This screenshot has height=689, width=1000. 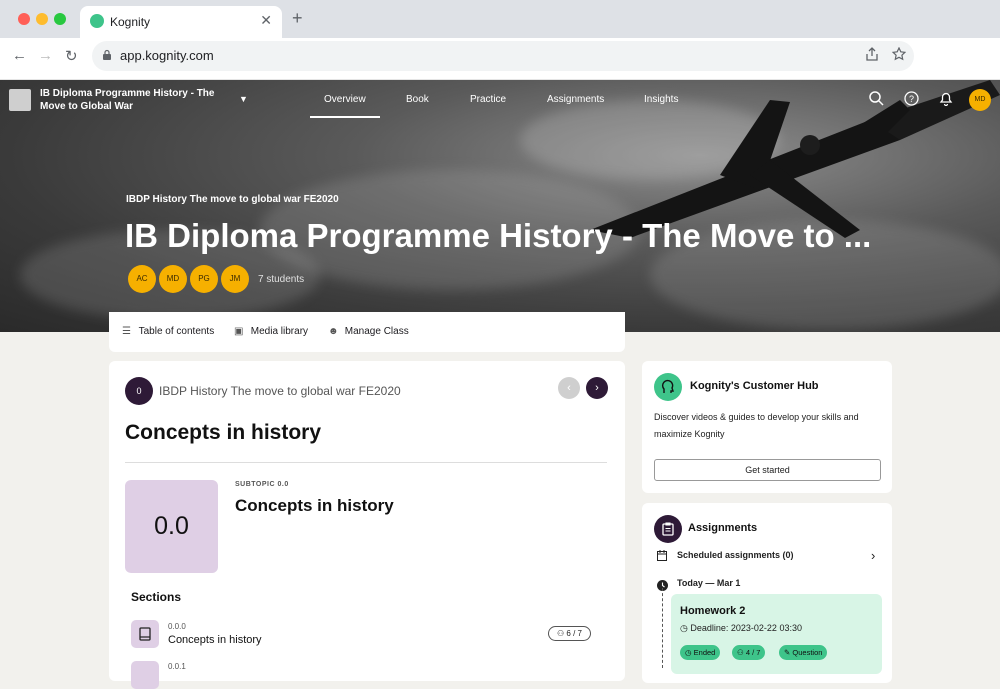 I want to click on timeline-date: Today — Mar 1, so click(x=709, y=583).